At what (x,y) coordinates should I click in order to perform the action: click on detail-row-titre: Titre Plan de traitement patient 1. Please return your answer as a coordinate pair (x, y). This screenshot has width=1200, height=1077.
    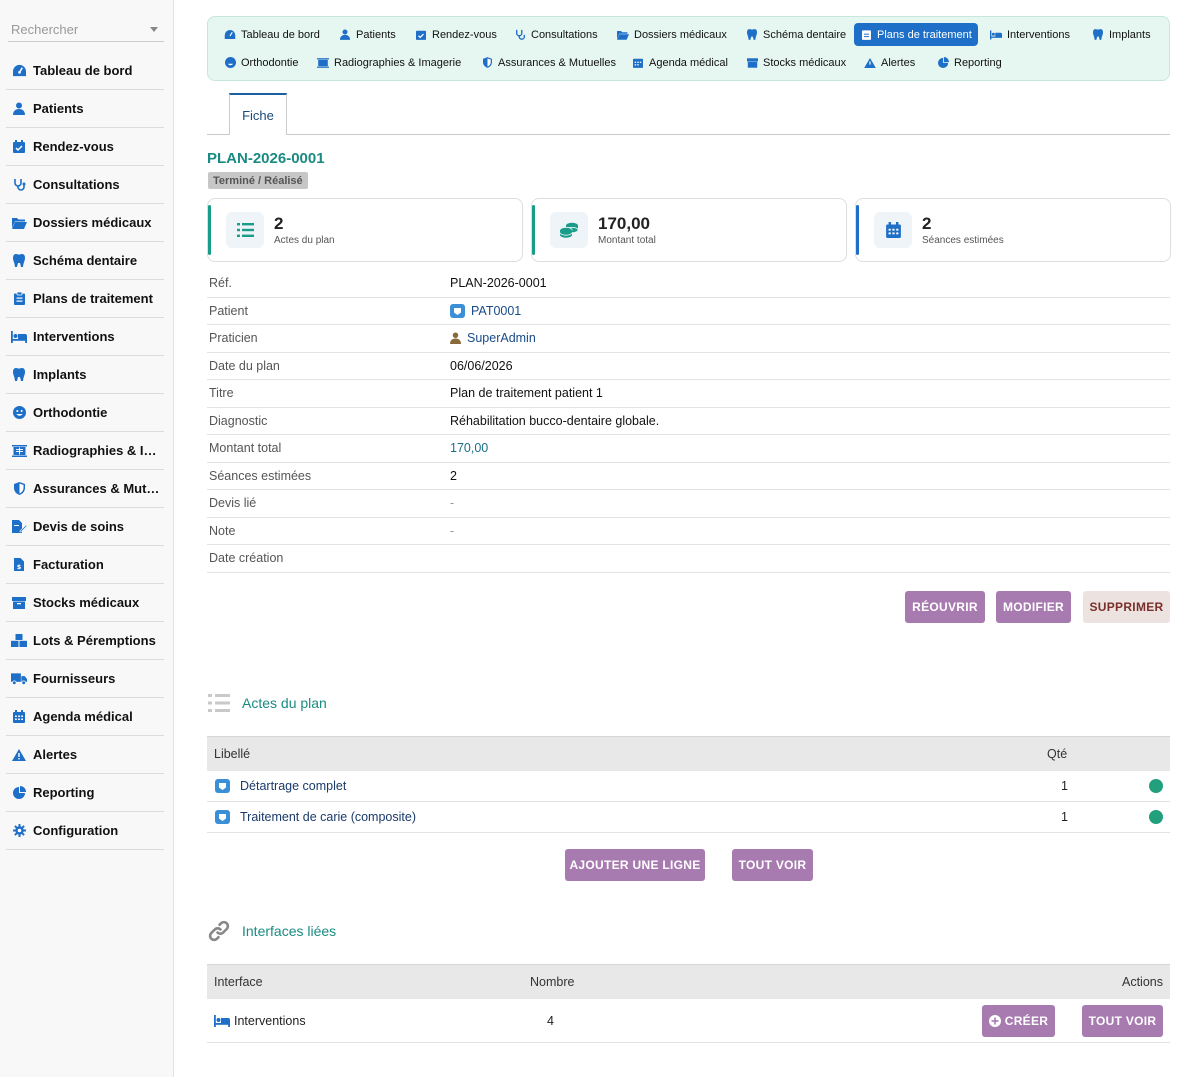
    Looking at the image, I should click on (688, 394).